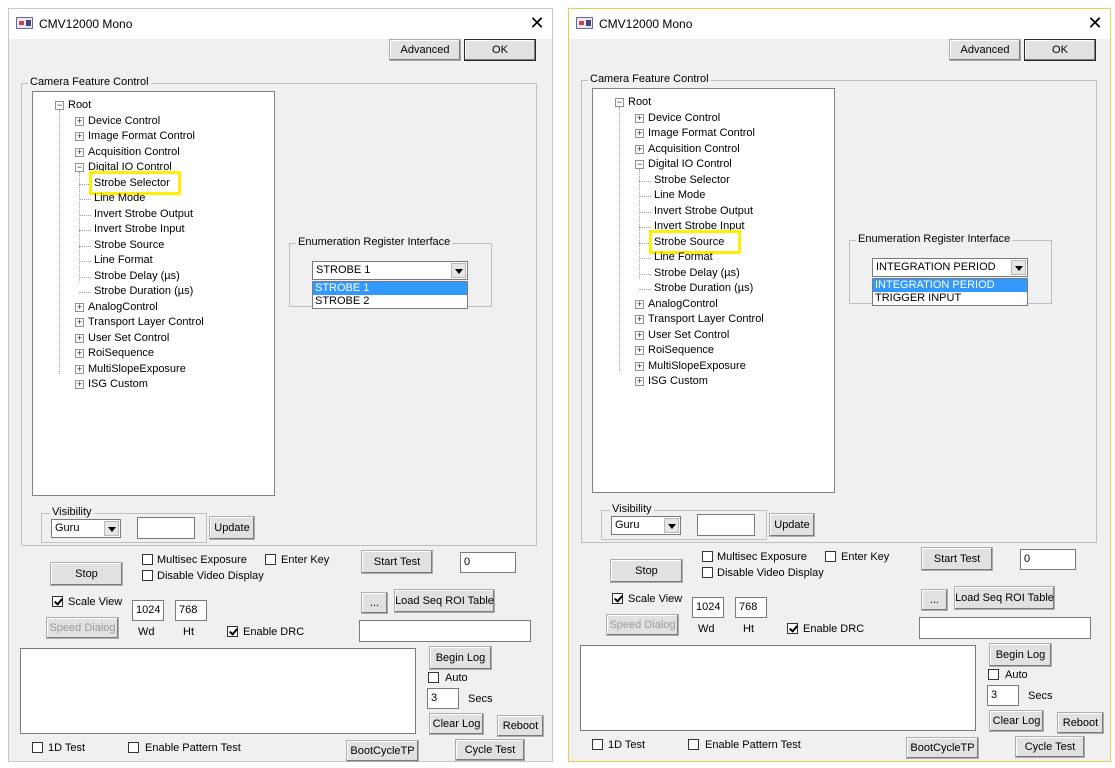 The width and height of the screenshot is (1115, 768). What do you see at coordinates (950, 267) in the screenshot?
I see `enum-value-combo: INTEGRATION PERIOD` at bounding box center [950, 267].